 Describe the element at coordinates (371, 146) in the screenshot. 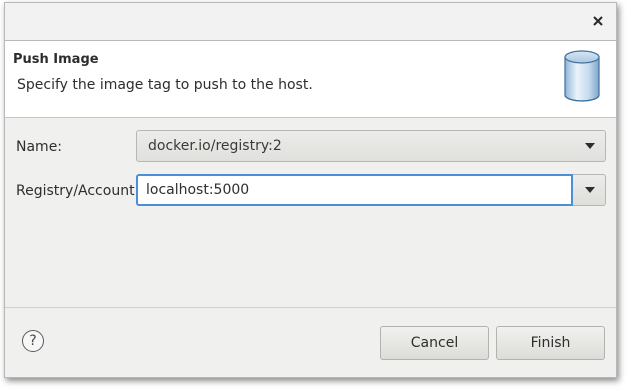

I see `name-combo: docker.io/registry:2` at that location.